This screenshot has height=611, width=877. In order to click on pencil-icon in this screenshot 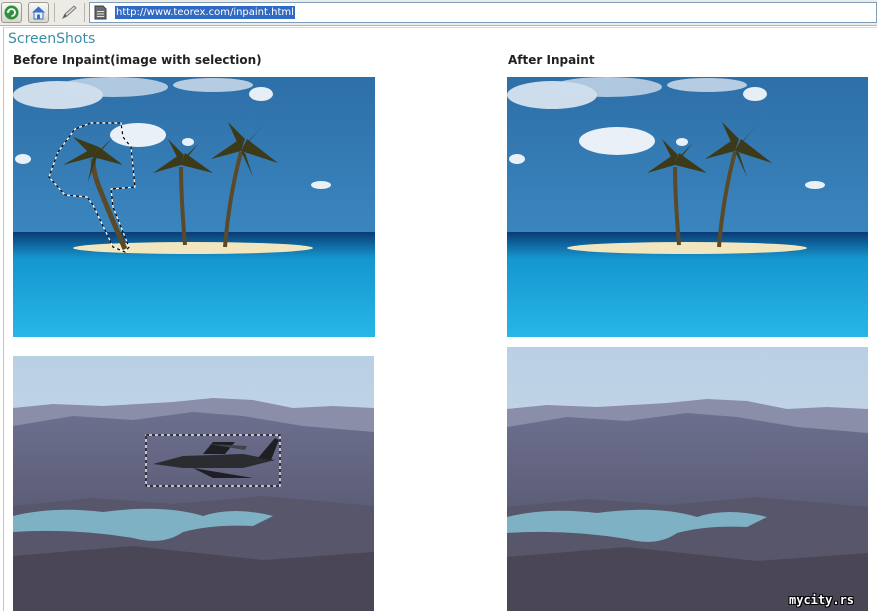, I will do `click(69, 12)`.